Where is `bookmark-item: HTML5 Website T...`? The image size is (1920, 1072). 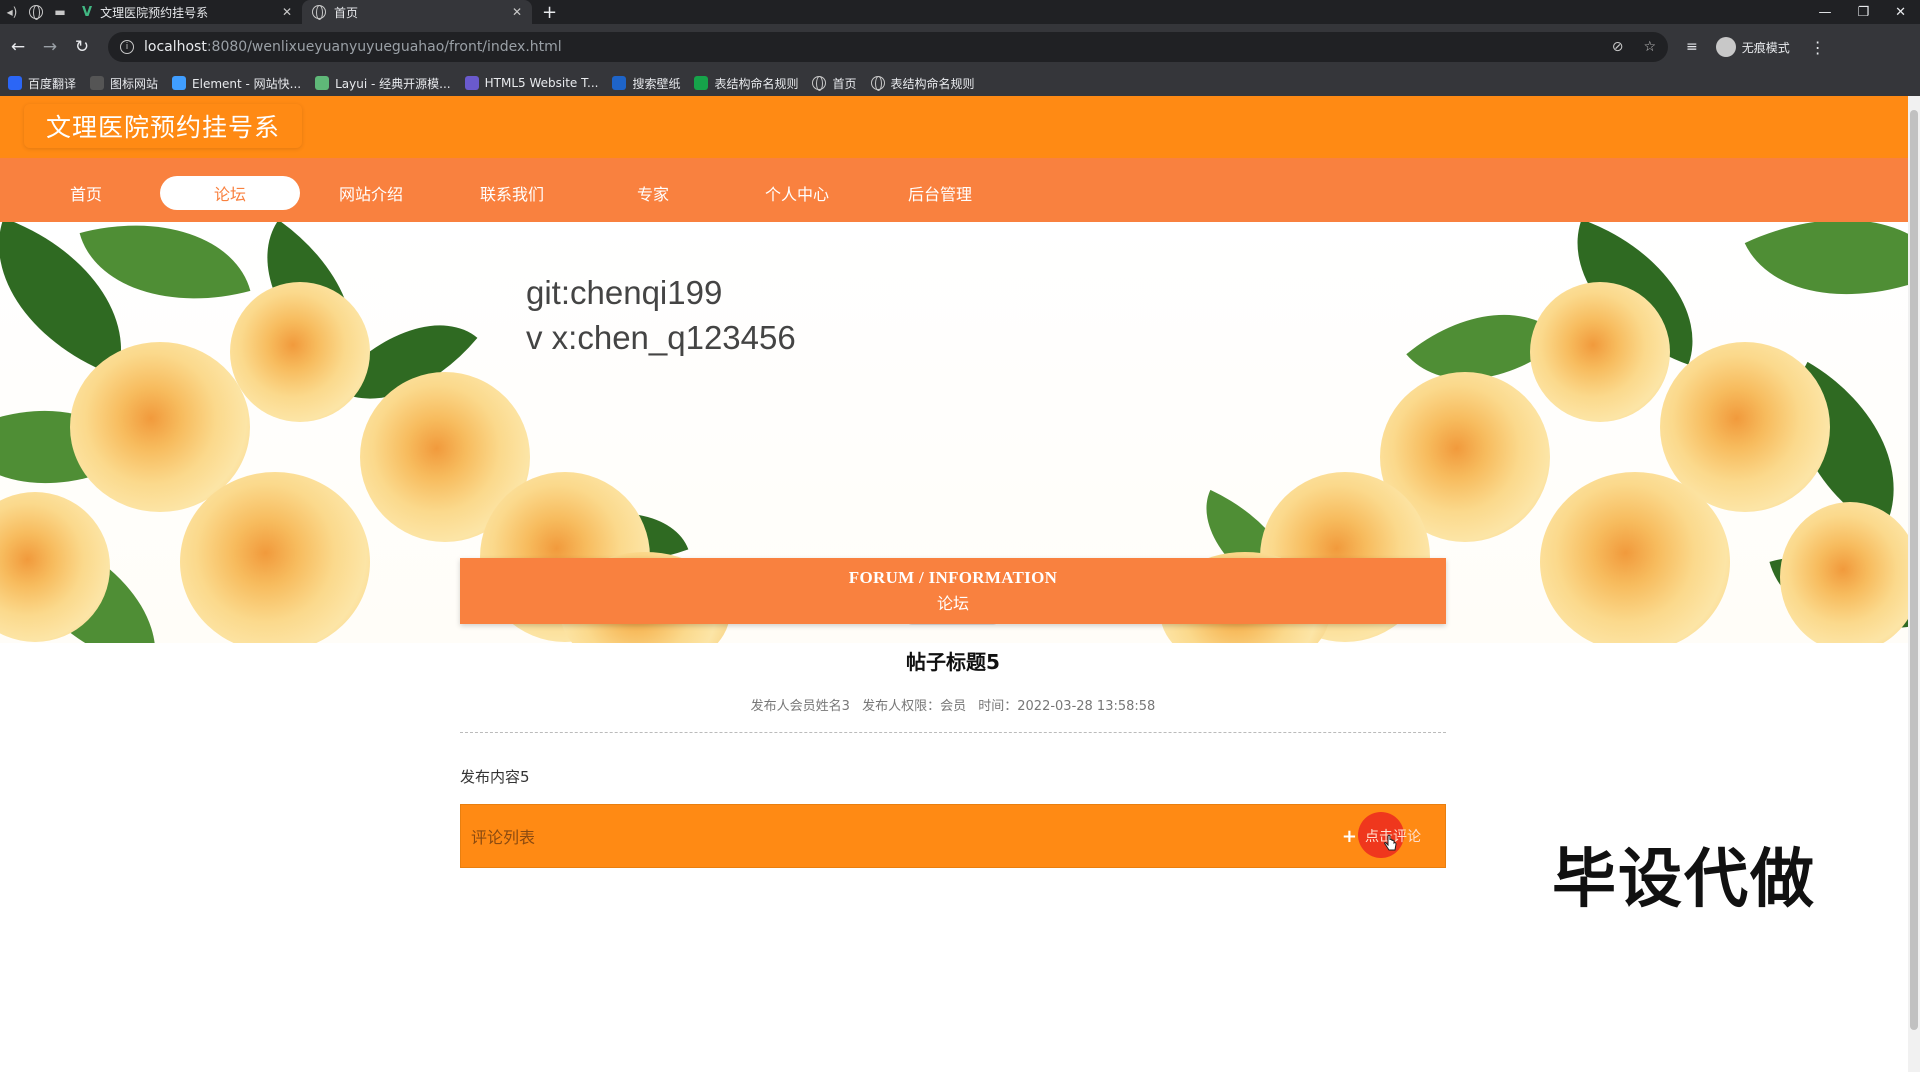 bookmark-item: HTML5 Website T... is located at coordinates (531, 83).